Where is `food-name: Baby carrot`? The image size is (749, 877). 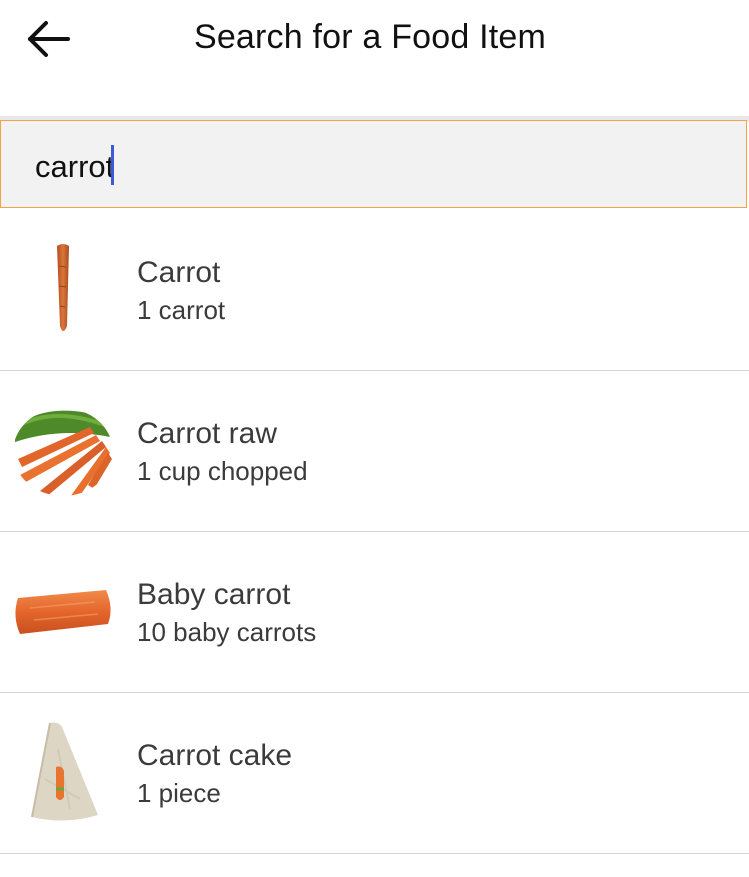
food-name: Baby carrot is located at coordinates (214, 594).